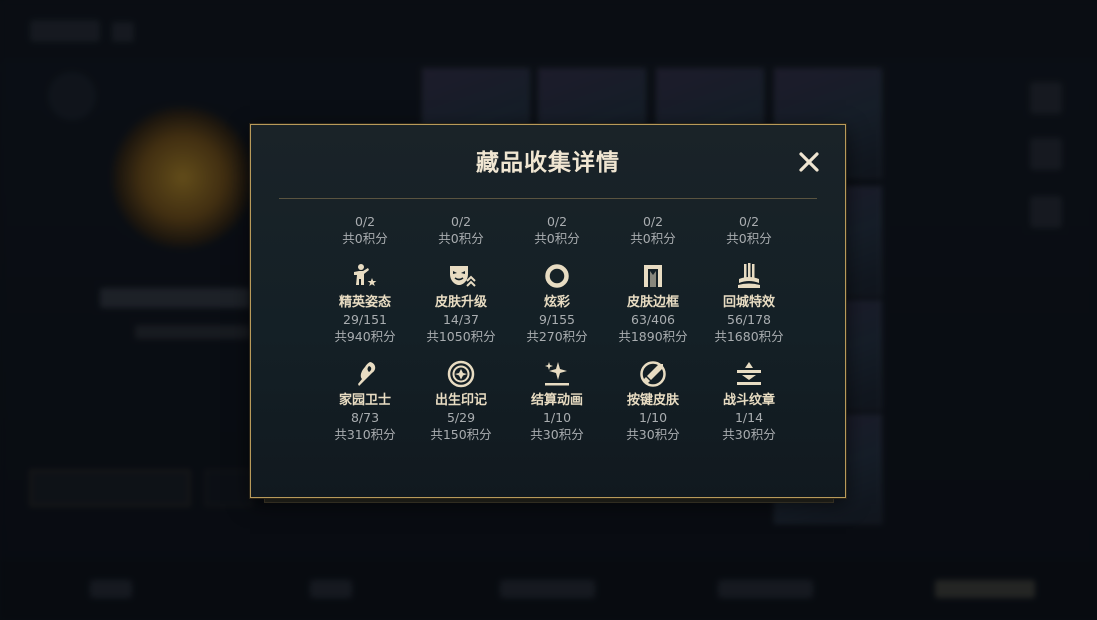 The image size is (1097, 620). Describe the element at coordinates (749, 417) in the screenshot. I see `category-progress: 1/14` at that location.